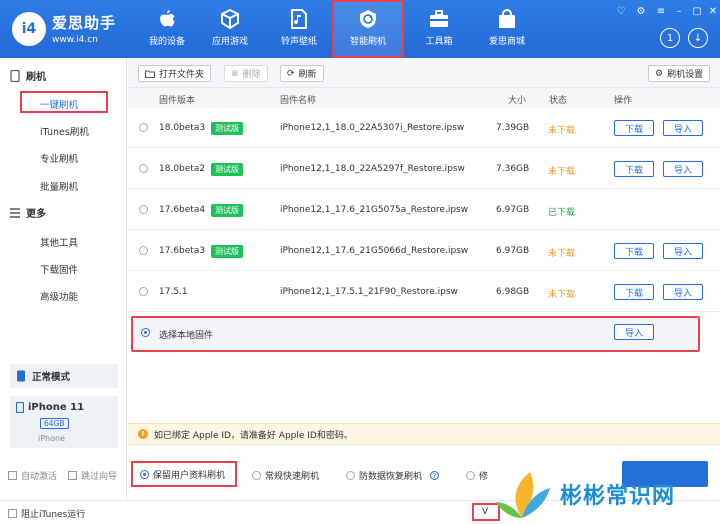 Image resolution: width=720 pixels, height=525 pixels. What do you see at coordinates (393, 475) in the screenshot?
I see `anti-recovery-option: 防数据恢复刷机 ?` at bounding box center [393, 475].